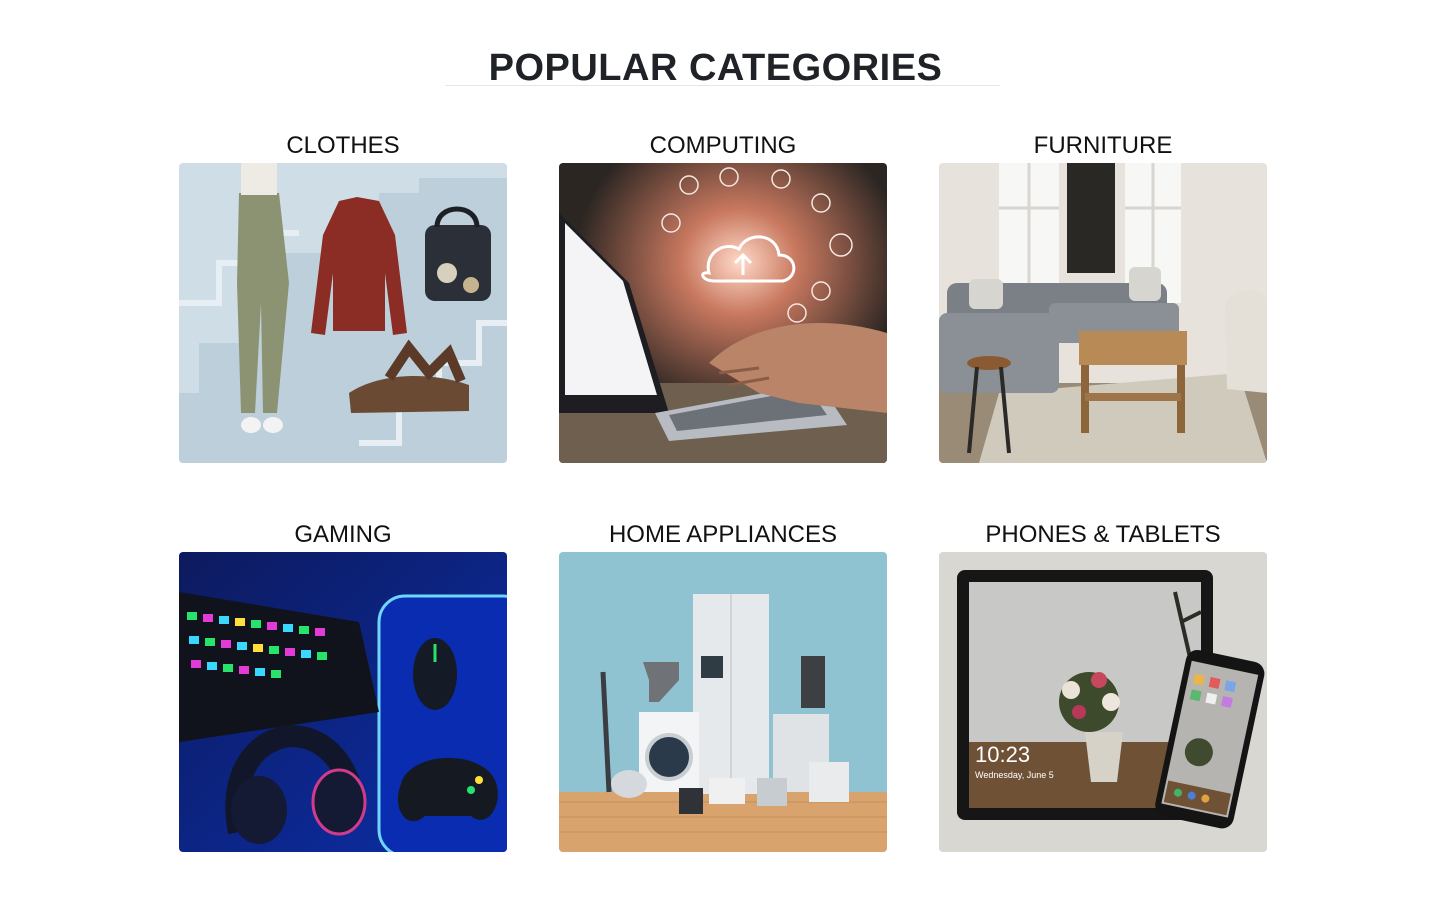 The height and width of the screenshot is (899, 1431). I want to click on title-divider, so click(722, 85).